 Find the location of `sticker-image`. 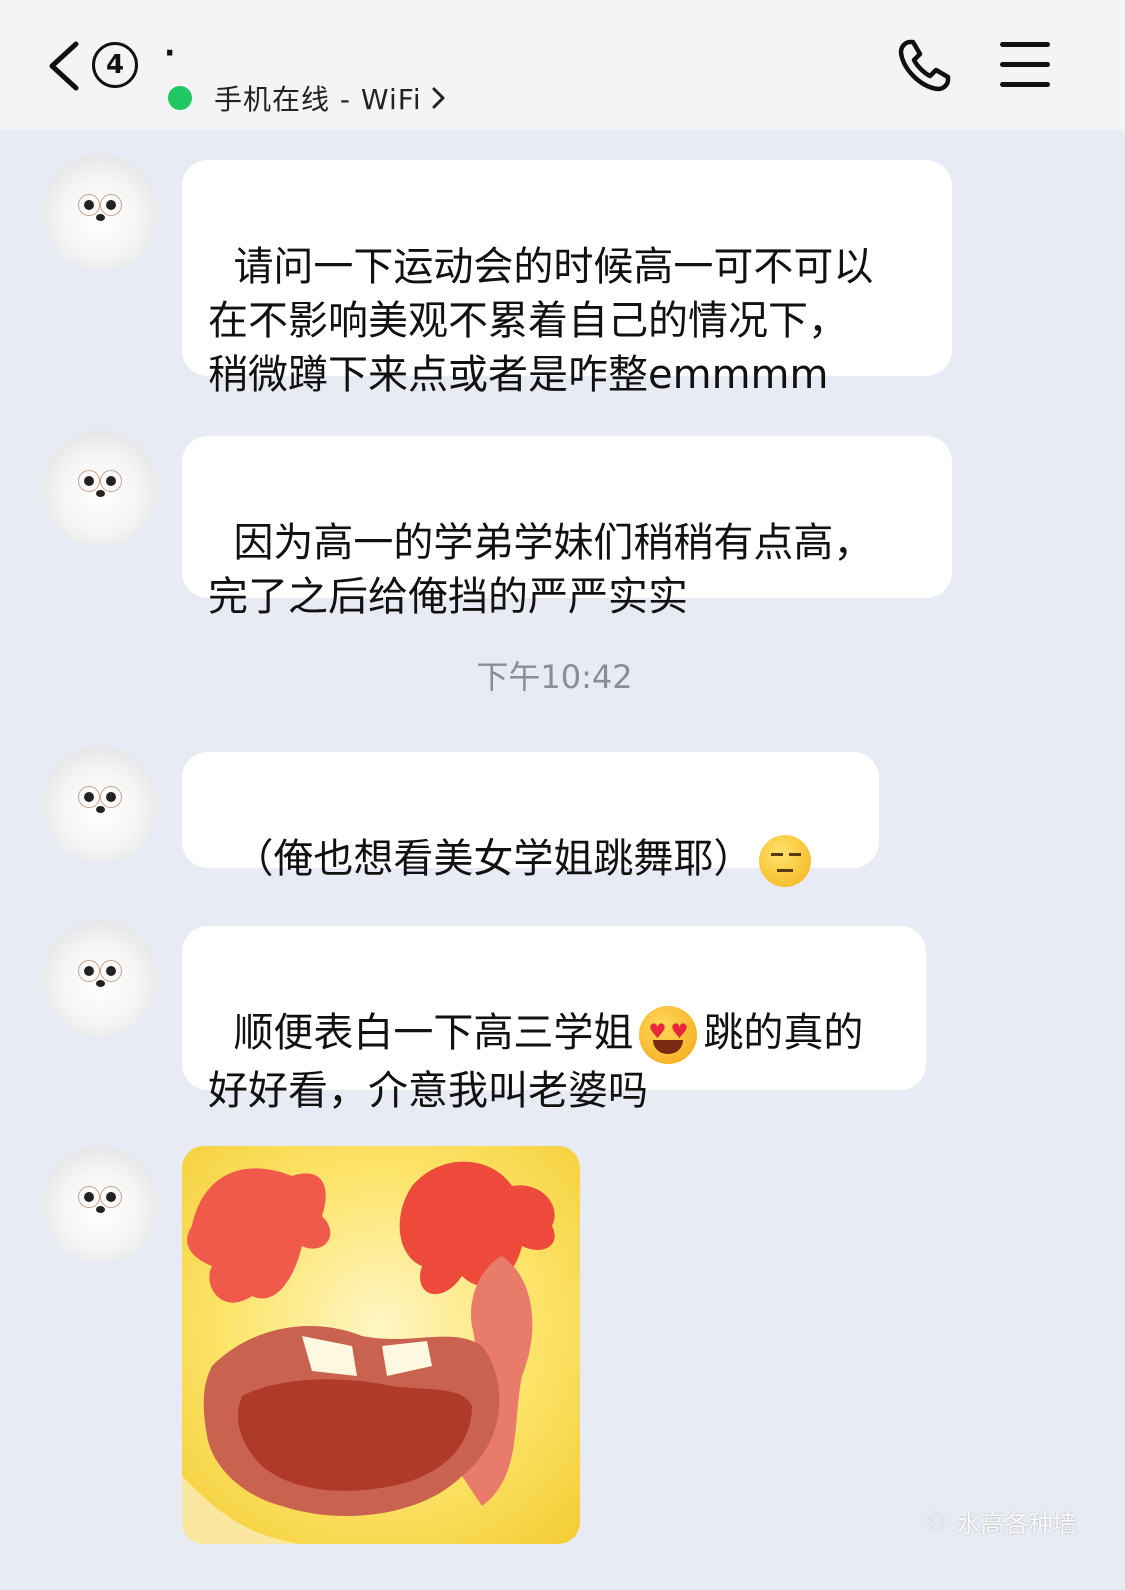

sticker-image is located at coordinates (381, 1345).